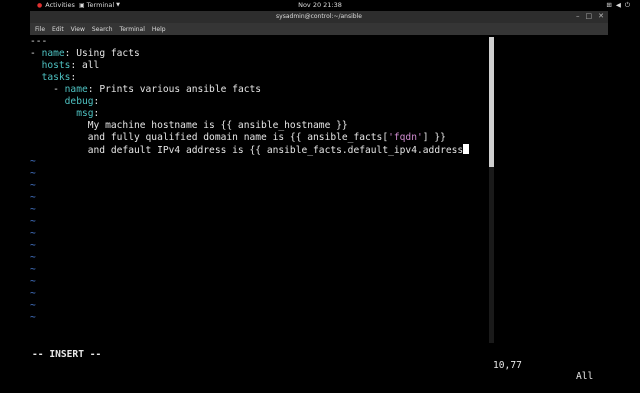 This screenshot has height=393, width=640. I want to click on yaml-key: msg, so click(85, 113).